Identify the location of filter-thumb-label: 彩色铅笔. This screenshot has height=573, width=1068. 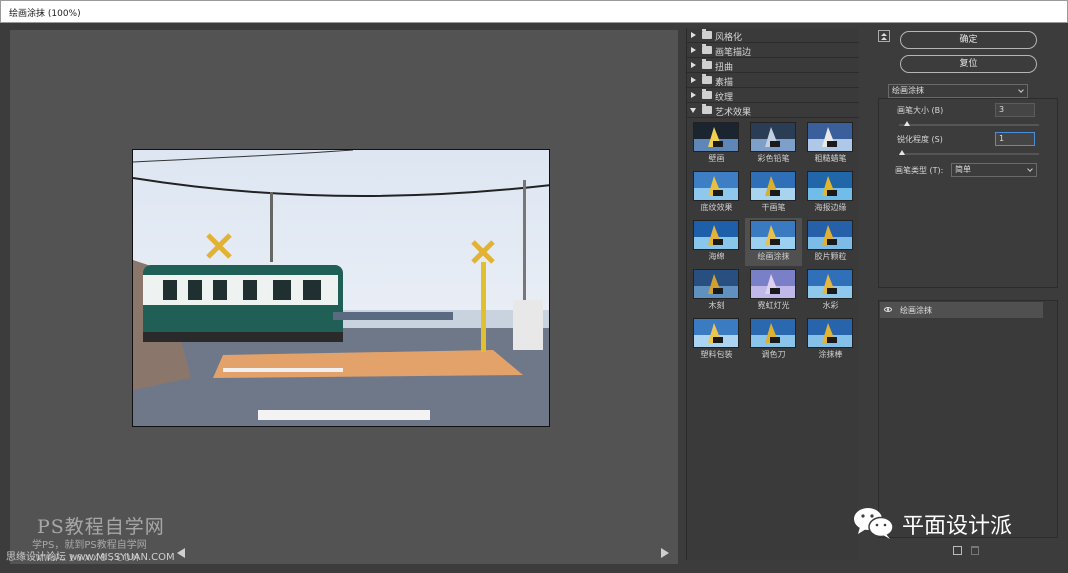
(773, 158).